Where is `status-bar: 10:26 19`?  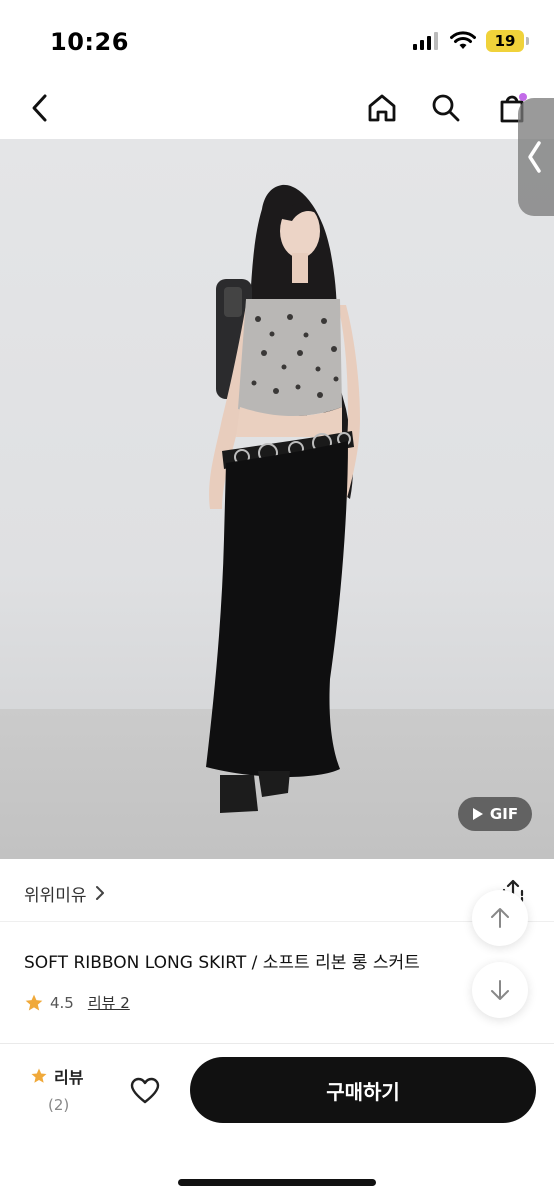 status-bar: 10:26 19 is located at coordinates (277, 40).